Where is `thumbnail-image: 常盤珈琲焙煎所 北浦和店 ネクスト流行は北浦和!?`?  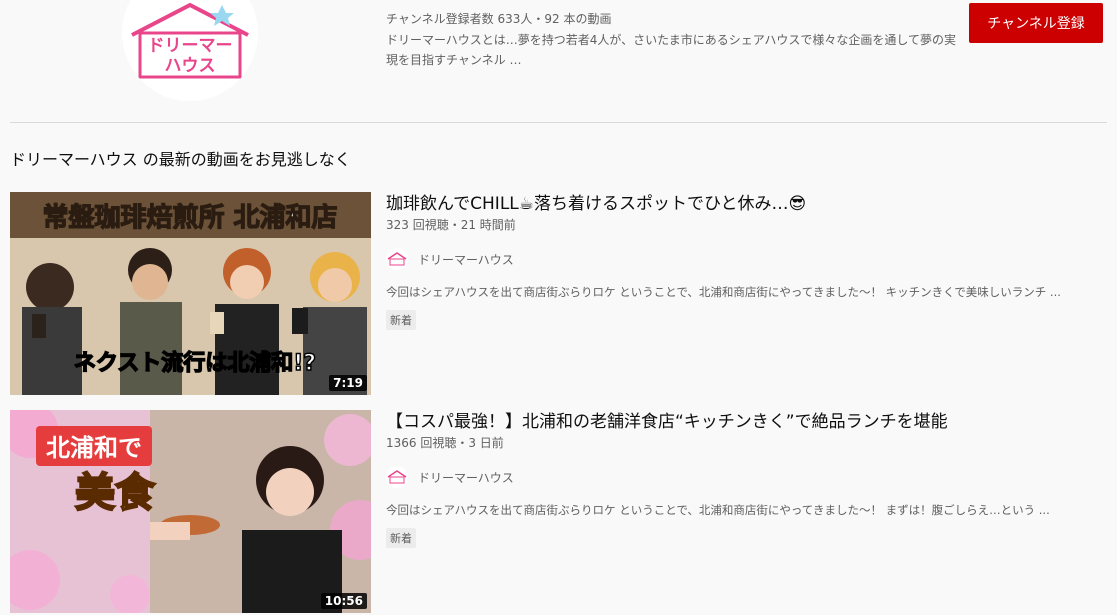
thumbnail-image: 常盤珈琲焙煎所 北浦和店 ネクスト流行は北浦和!? is located at coordinates (190, 293).